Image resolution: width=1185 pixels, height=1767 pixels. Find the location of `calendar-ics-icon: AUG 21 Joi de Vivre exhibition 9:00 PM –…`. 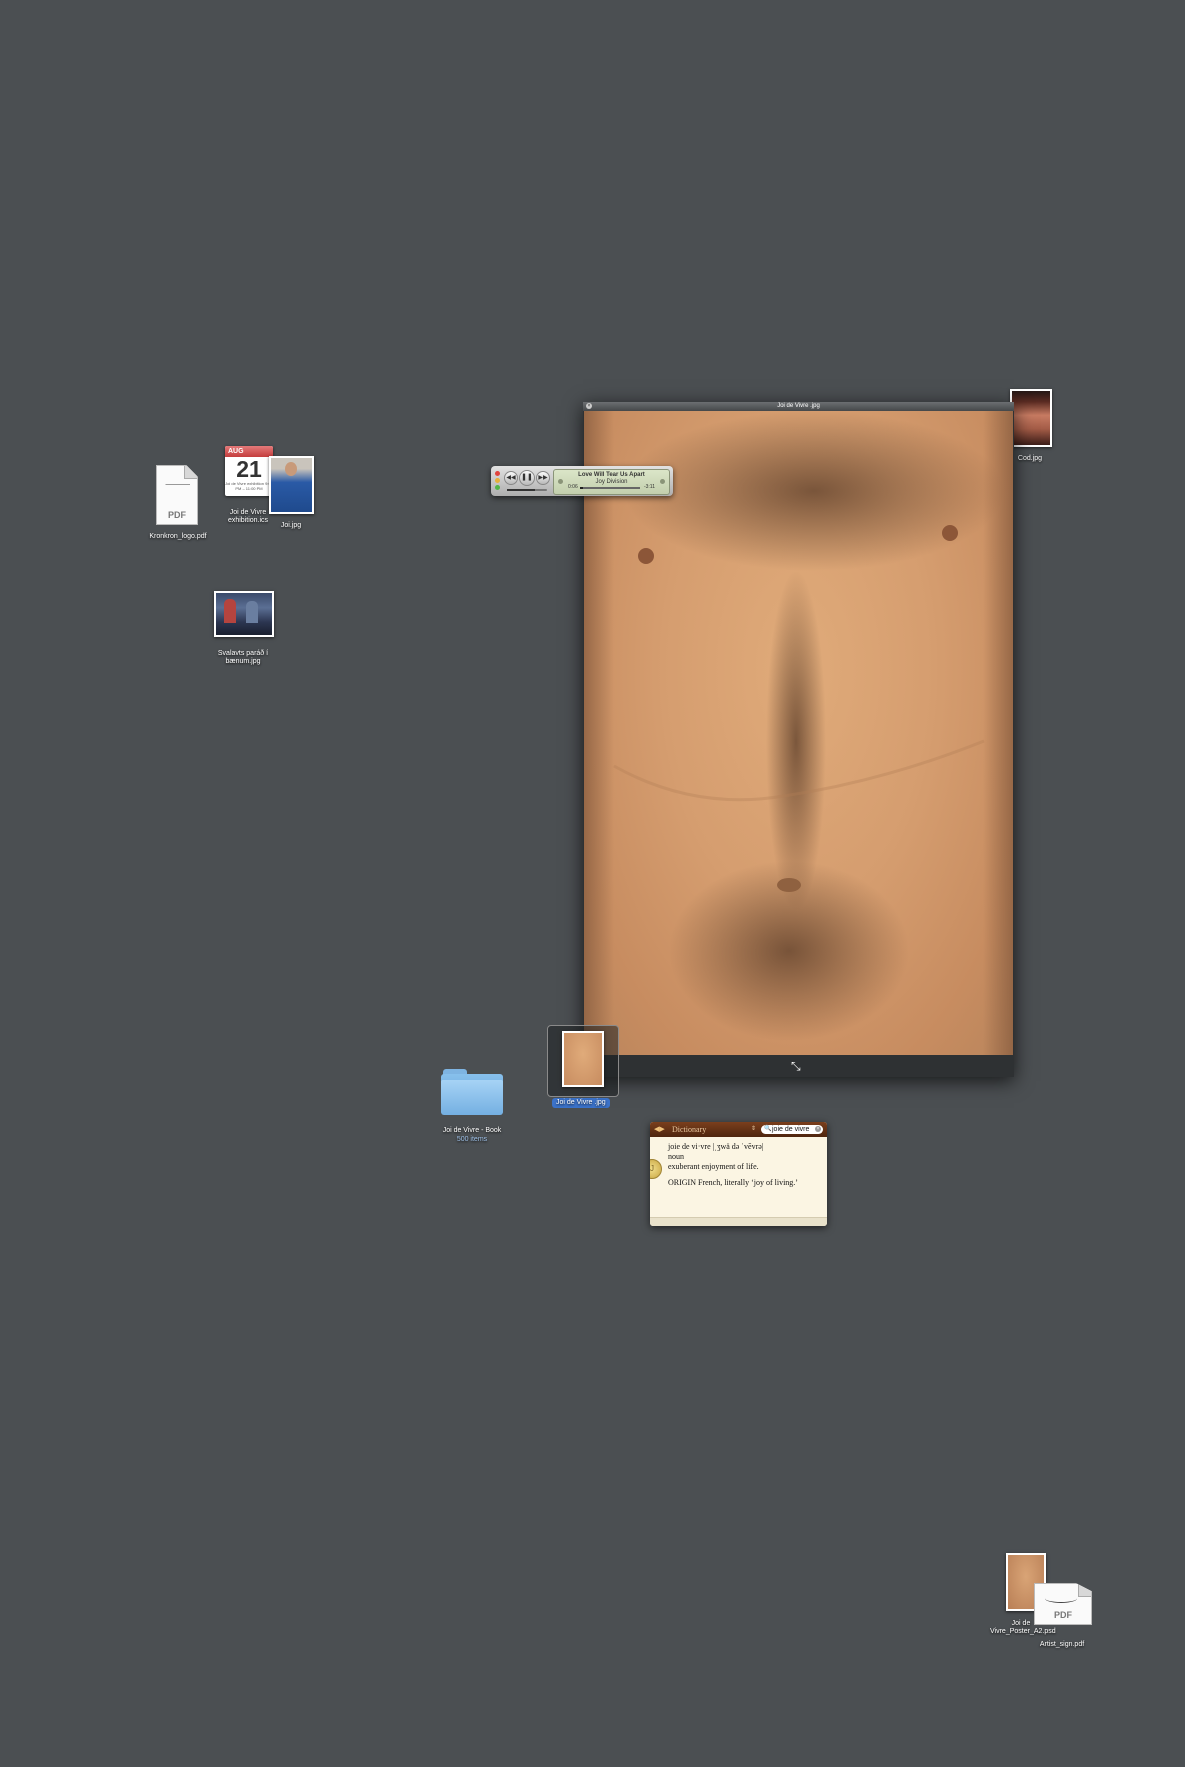

calendar-ics-icon: AUG 21 Joi de Vivre exhibition 9:00 PM –… is located at coordinates (249, 471).